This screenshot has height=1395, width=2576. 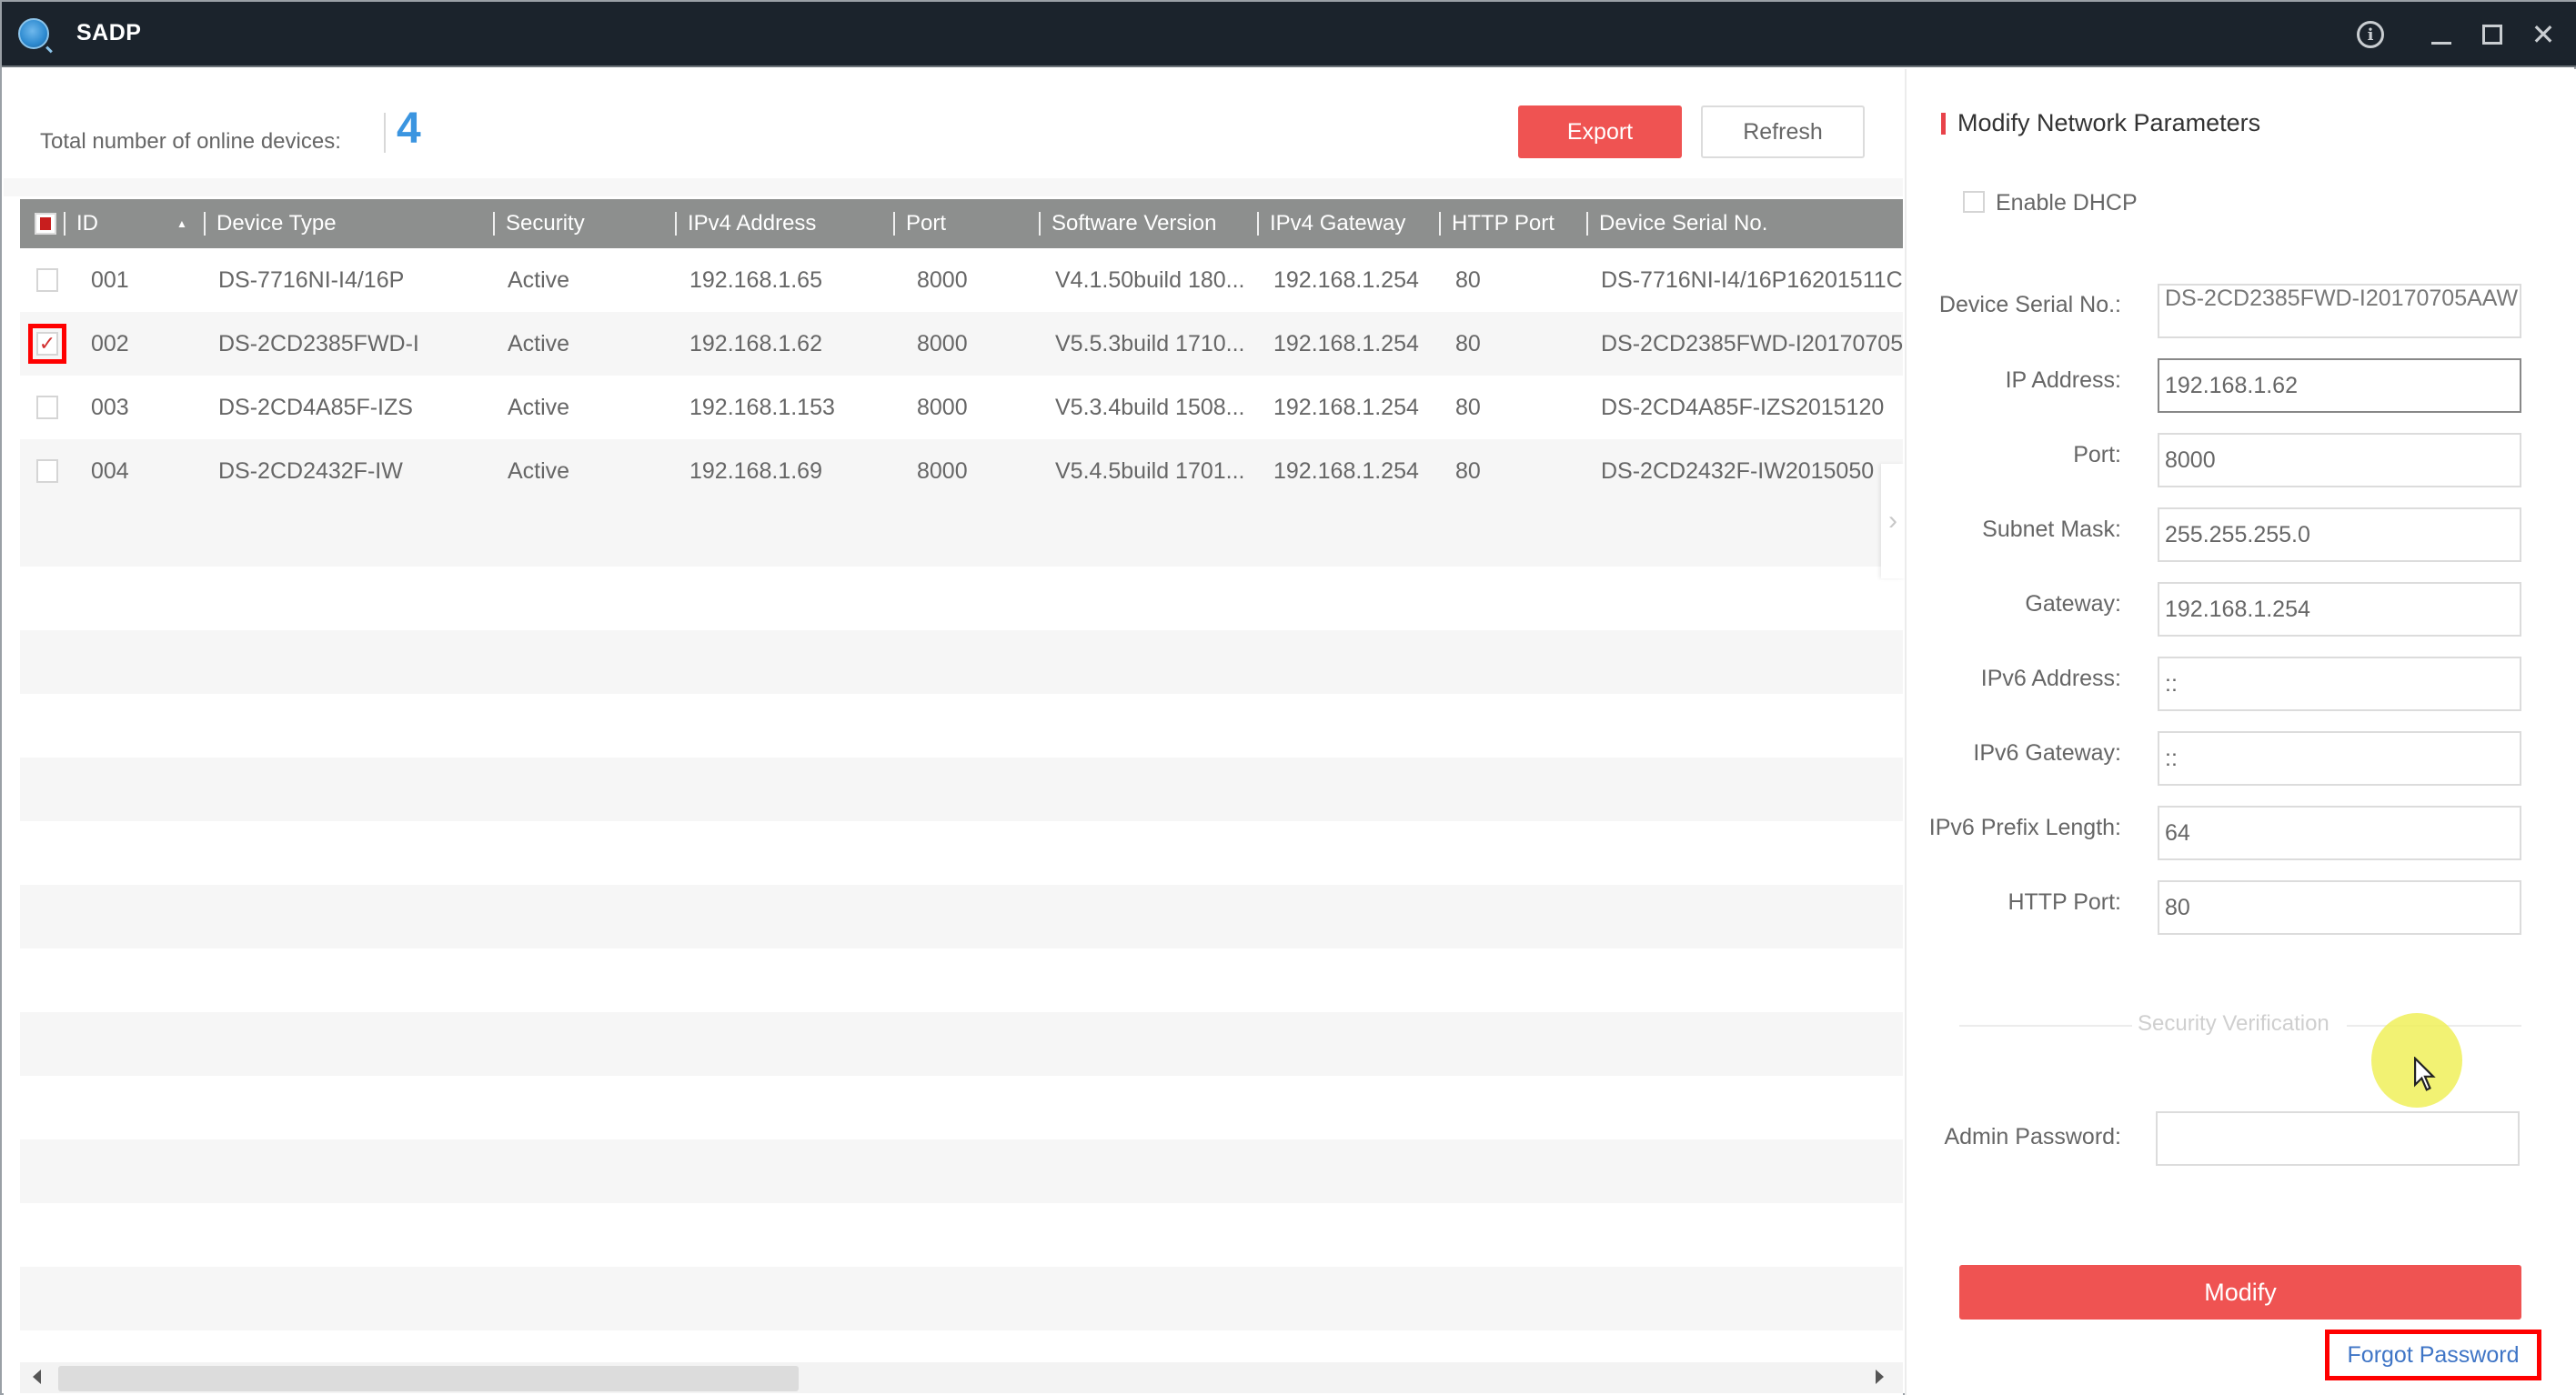 What do you see at coordinates (2339, 833) in the screenshot?
I see `ipv6-prefix-length-field: 64` at bounding box center [2339, 833].